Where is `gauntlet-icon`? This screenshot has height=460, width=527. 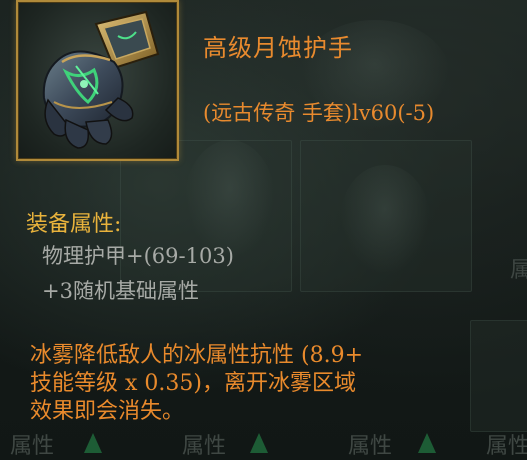
gauntlet-icon is located at coordinates (97, 80).